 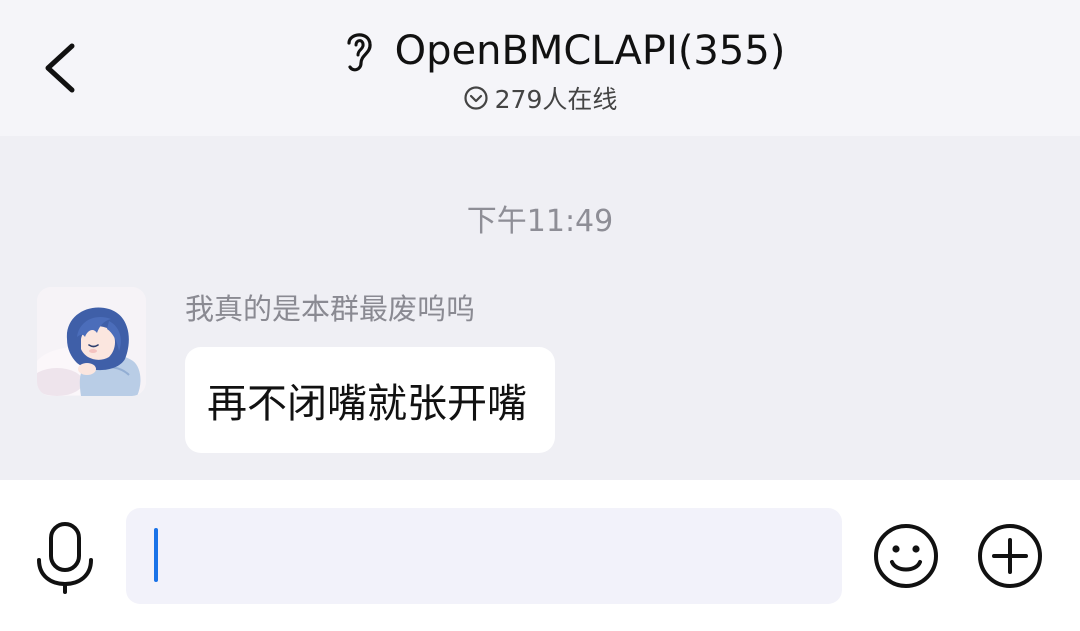 I want to click on group-title: OpenBMCLAPI(355), so click(x=590, y=51).